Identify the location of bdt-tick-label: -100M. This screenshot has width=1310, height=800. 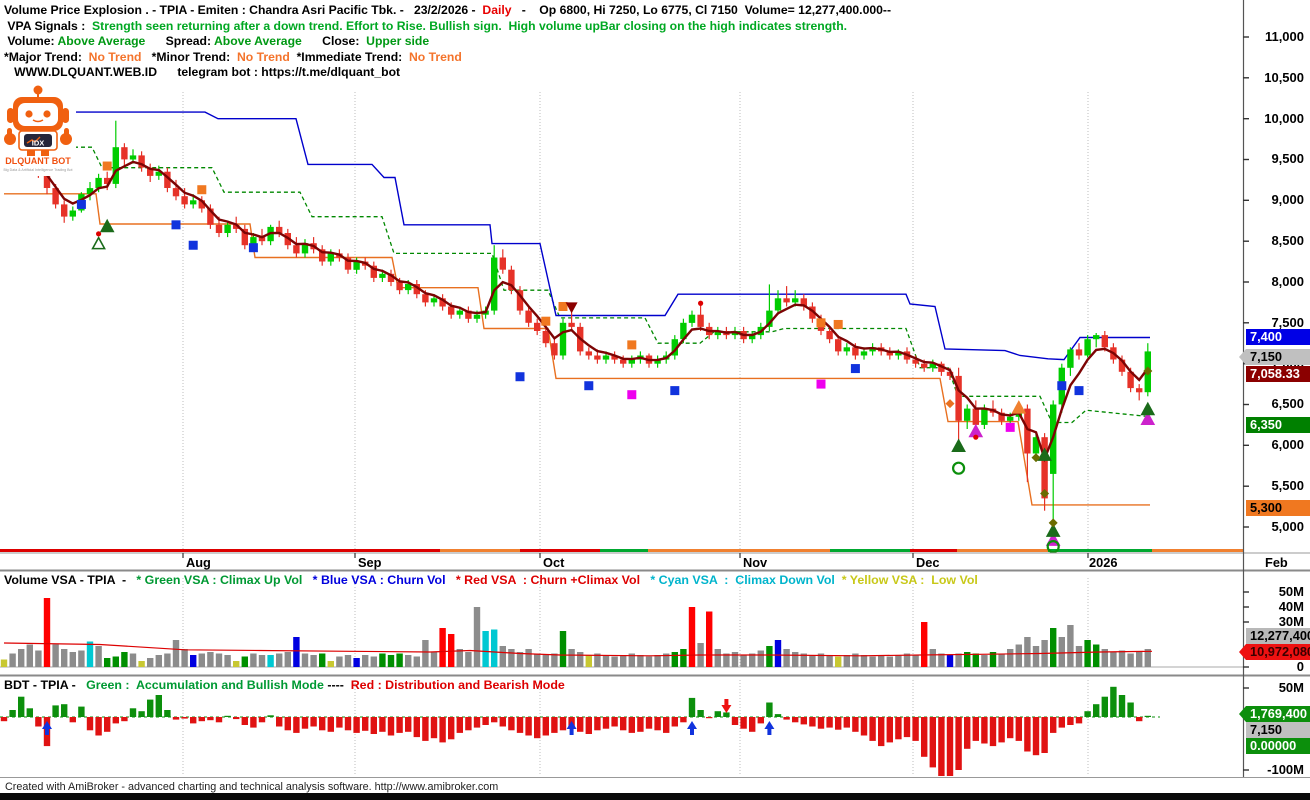
(1285, 769).